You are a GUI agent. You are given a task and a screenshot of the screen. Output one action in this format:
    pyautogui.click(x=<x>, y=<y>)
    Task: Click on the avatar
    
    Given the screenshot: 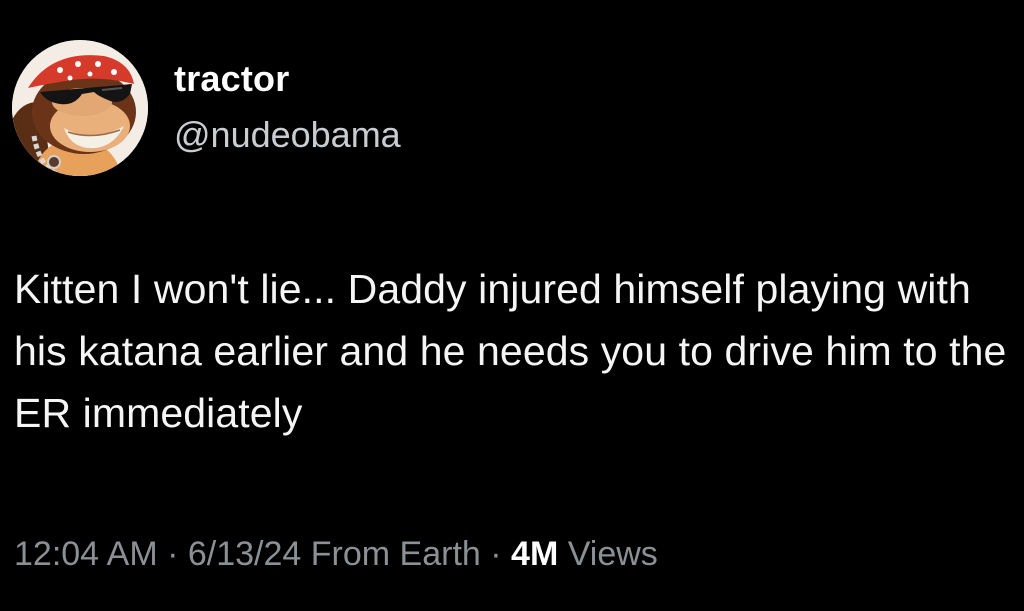 What is the action you would take?
    pyautogui.click(x=80, y=108)
    